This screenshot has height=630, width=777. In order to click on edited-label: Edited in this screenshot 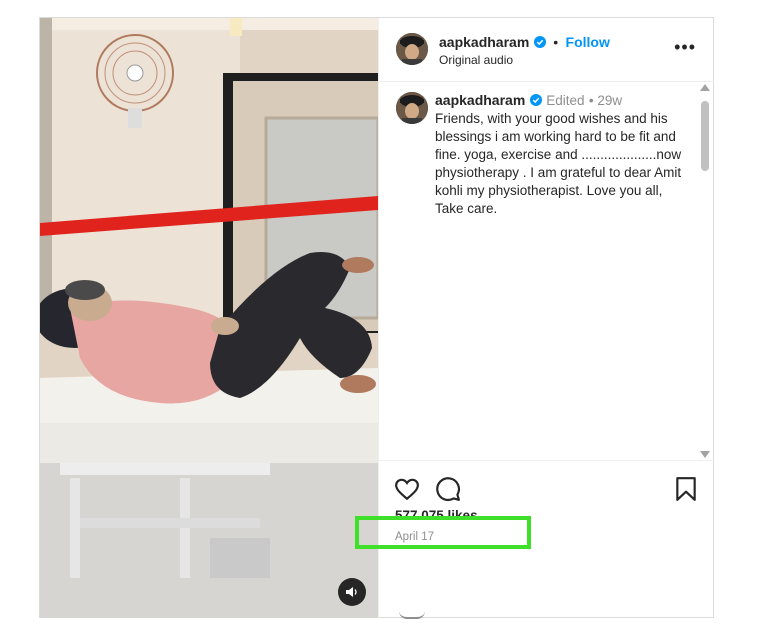, I will do `click(565, 100)`.